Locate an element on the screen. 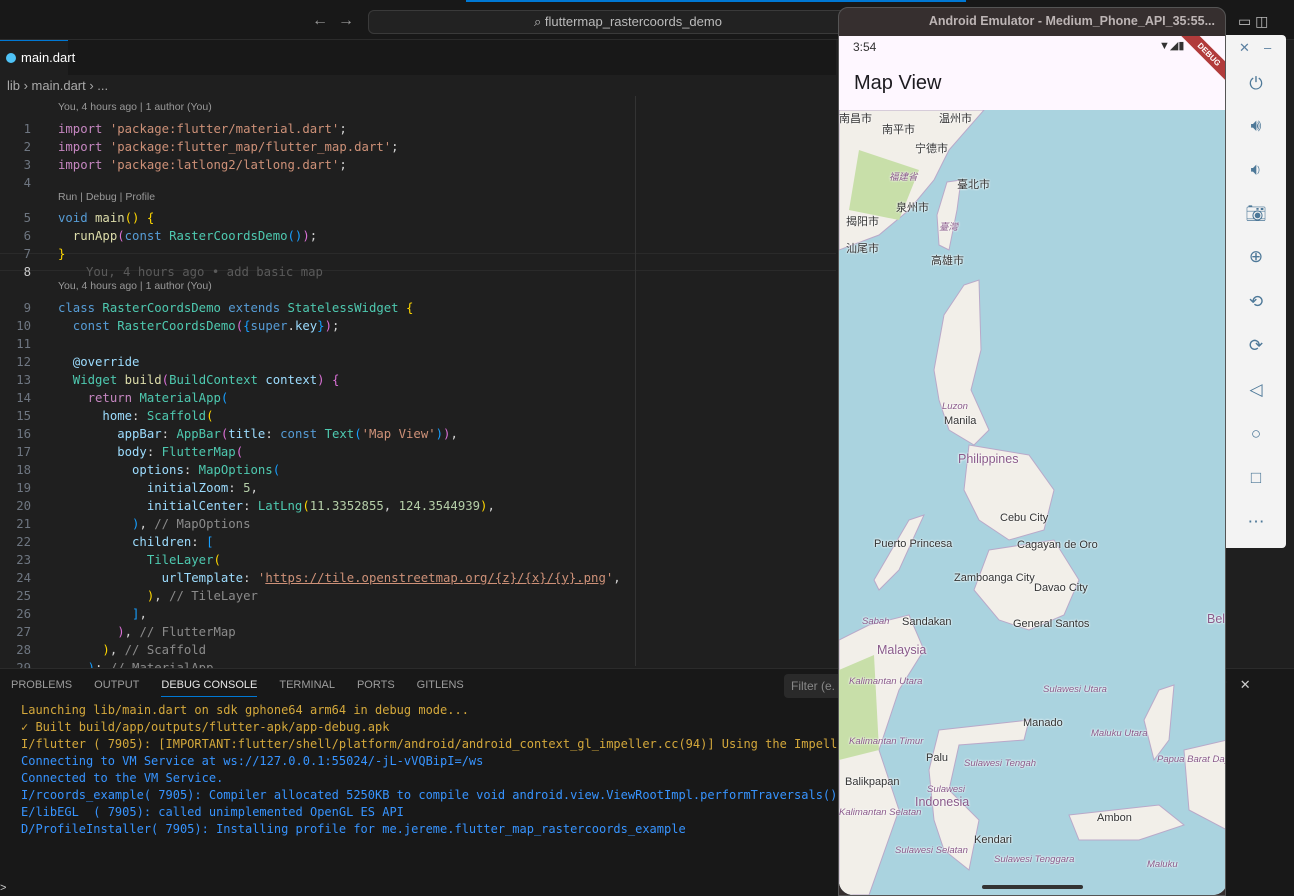 This screenshot has width=1294, height=896. rotate-left-icon: ⟲ is located at coordinates (1256, 302).